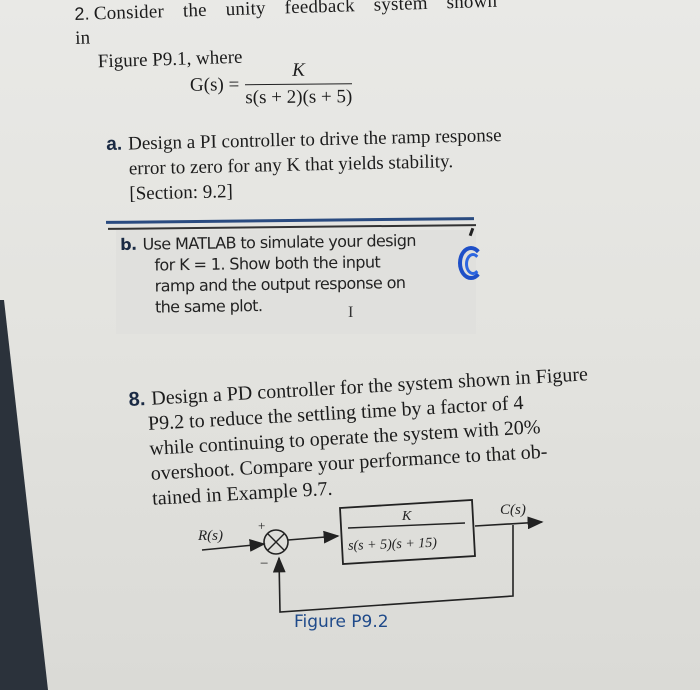  I want to click on forward-path-line, so click(313, 537).